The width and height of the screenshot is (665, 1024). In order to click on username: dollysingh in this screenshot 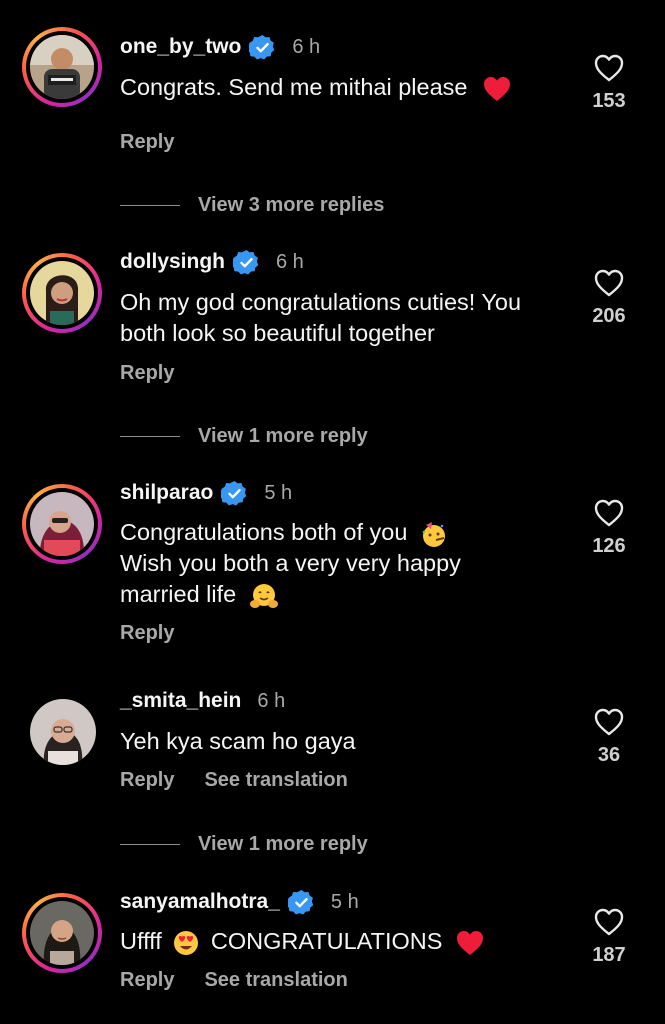, I will do `click(172, 262)`.